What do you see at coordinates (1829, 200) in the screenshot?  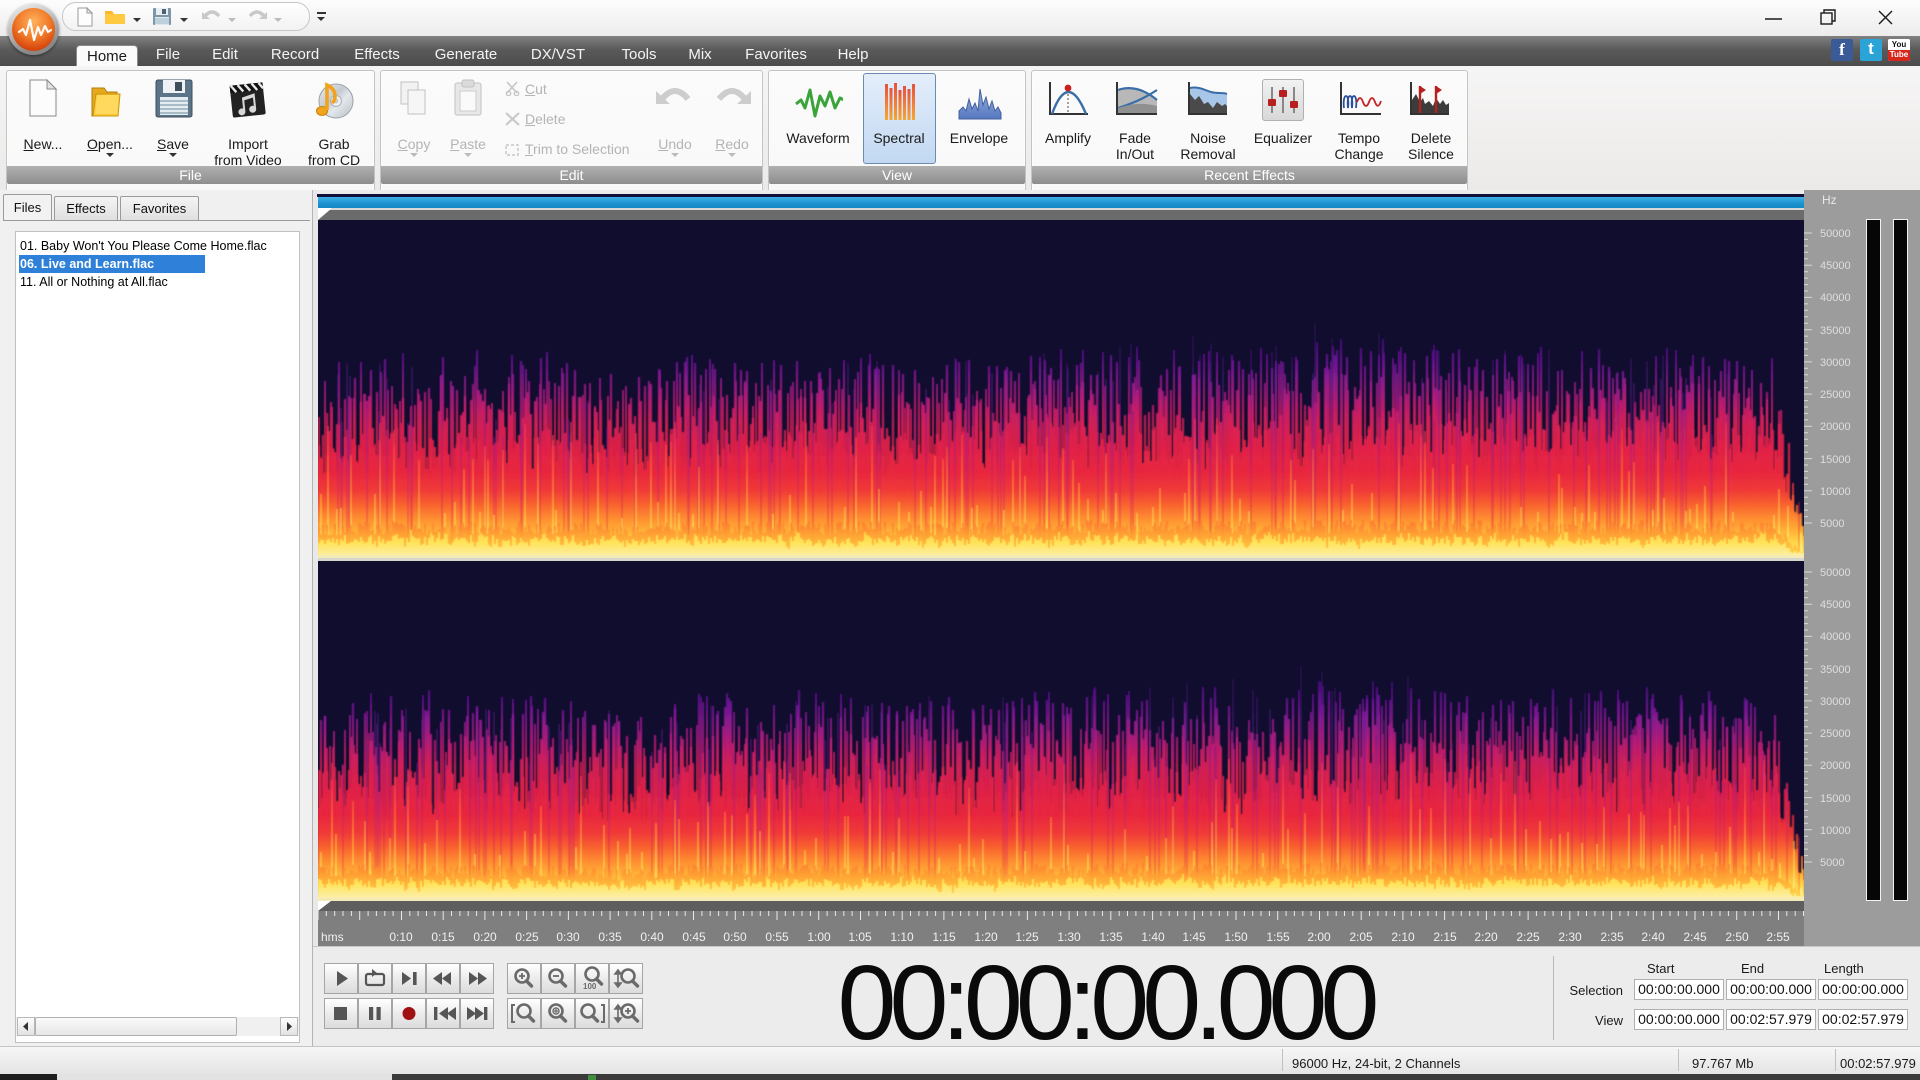 I see `svg-text: Hz` at bounding box center [1829, 200].